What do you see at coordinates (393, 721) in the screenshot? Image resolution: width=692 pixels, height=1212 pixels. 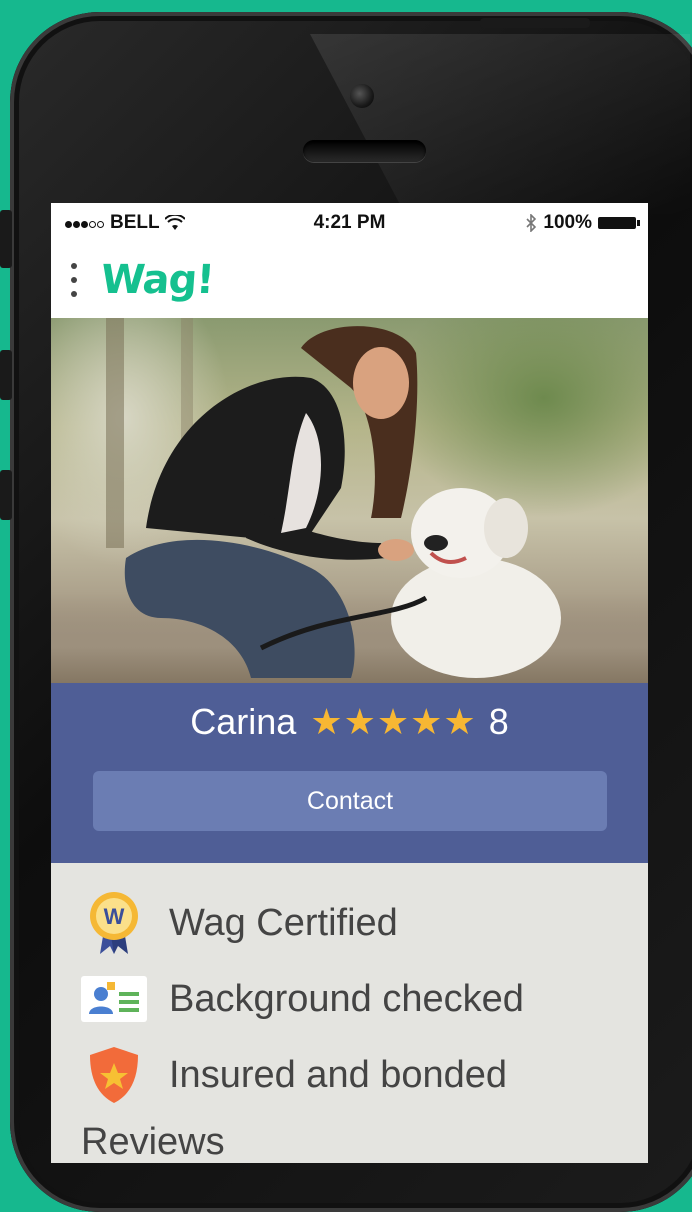 I see `rating-stars: ★★★★★` at bounding box center [393, 721].